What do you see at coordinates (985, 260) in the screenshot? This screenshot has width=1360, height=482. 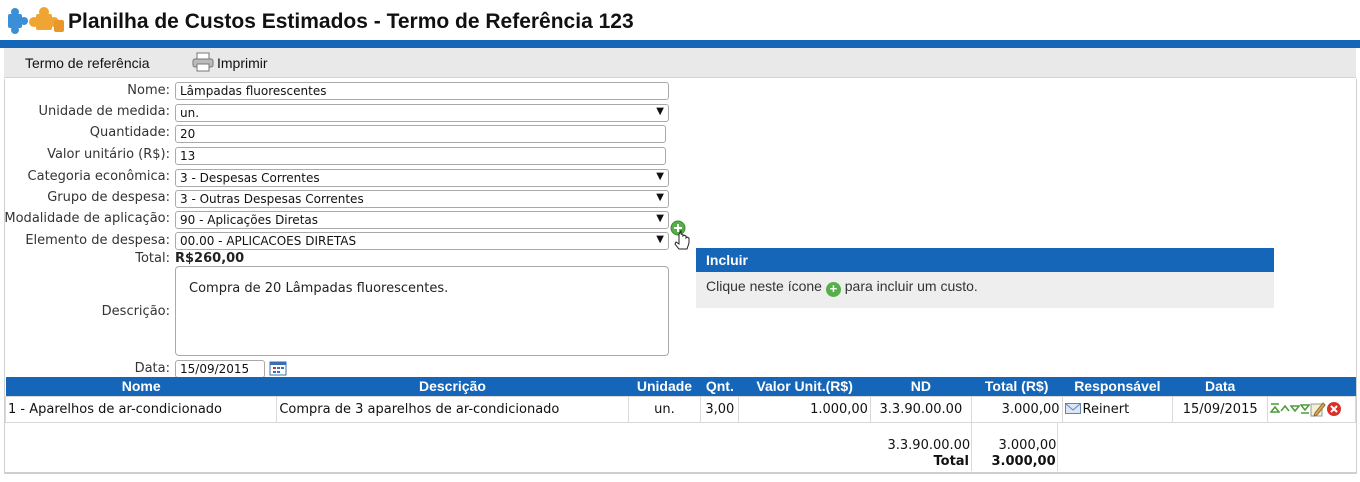 I see `incluir-title: Incluir` at bounding box center [985, 260].